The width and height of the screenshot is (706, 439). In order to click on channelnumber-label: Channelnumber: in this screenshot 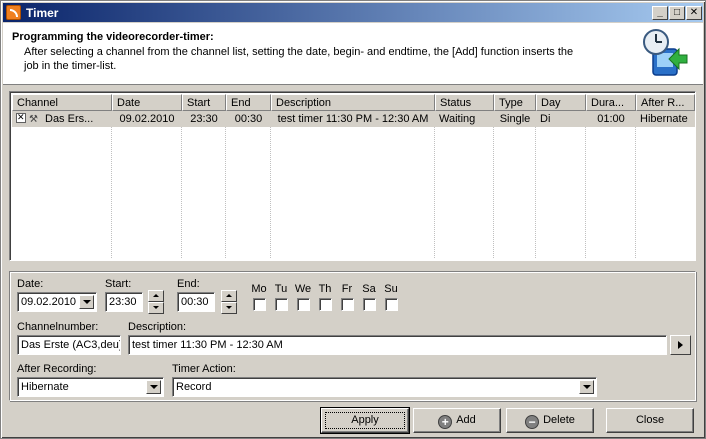, I will do `click(58, 327)`.